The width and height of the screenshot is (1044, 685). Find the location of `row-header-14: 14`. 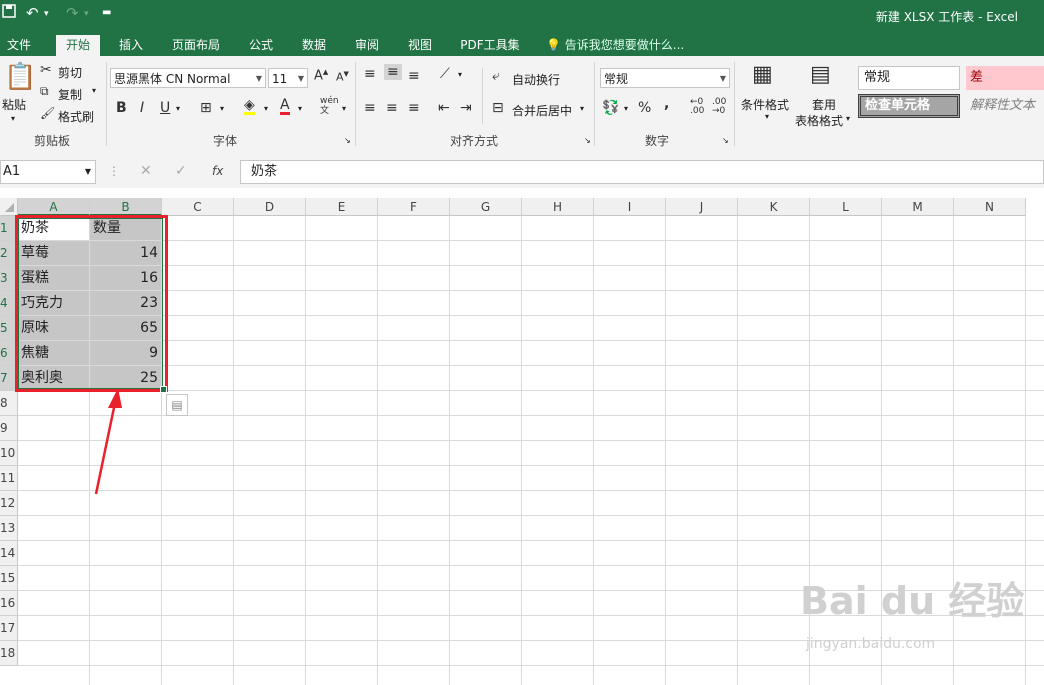

row-header-14: 14 is located at coordinates (9, 553).